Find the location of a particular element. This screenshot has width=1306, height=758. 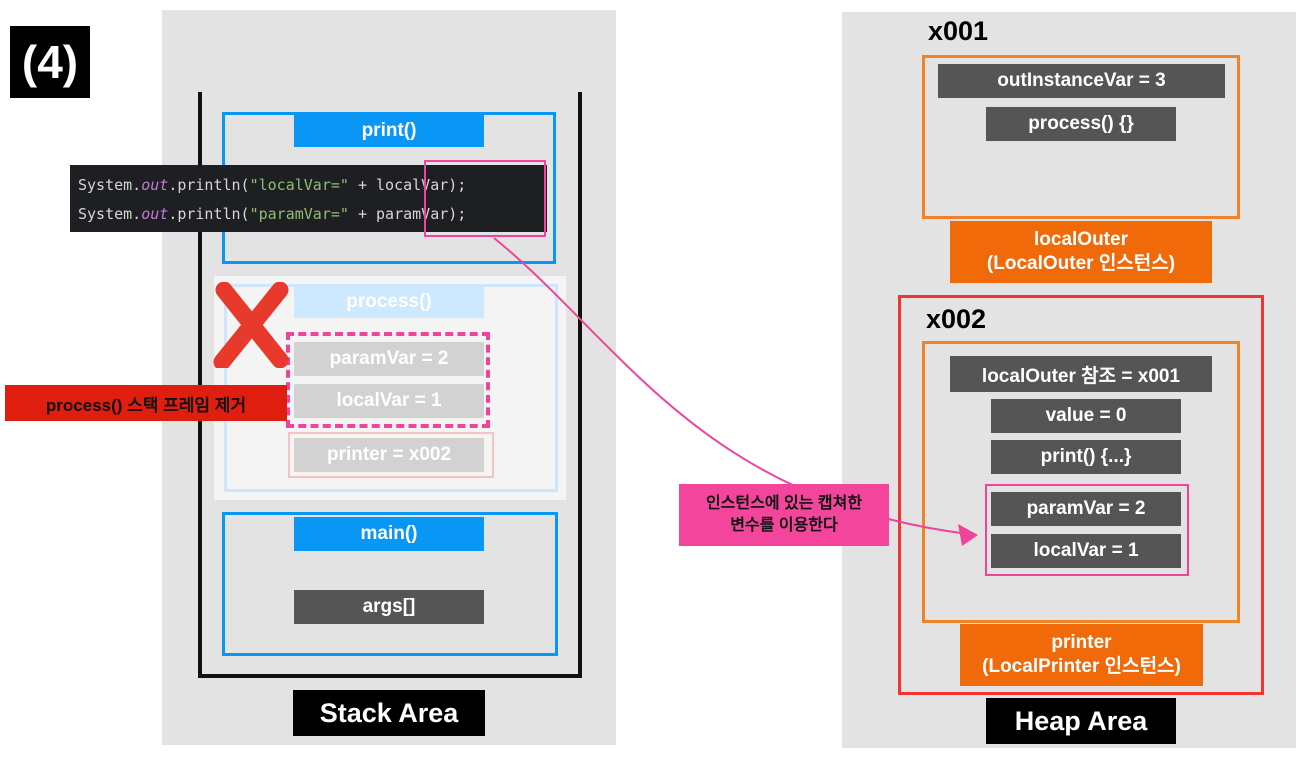

capture-callout: 인스턴스에 있는 캡쳐한 변수를 이용한다 is located at coordinates (784, 515).